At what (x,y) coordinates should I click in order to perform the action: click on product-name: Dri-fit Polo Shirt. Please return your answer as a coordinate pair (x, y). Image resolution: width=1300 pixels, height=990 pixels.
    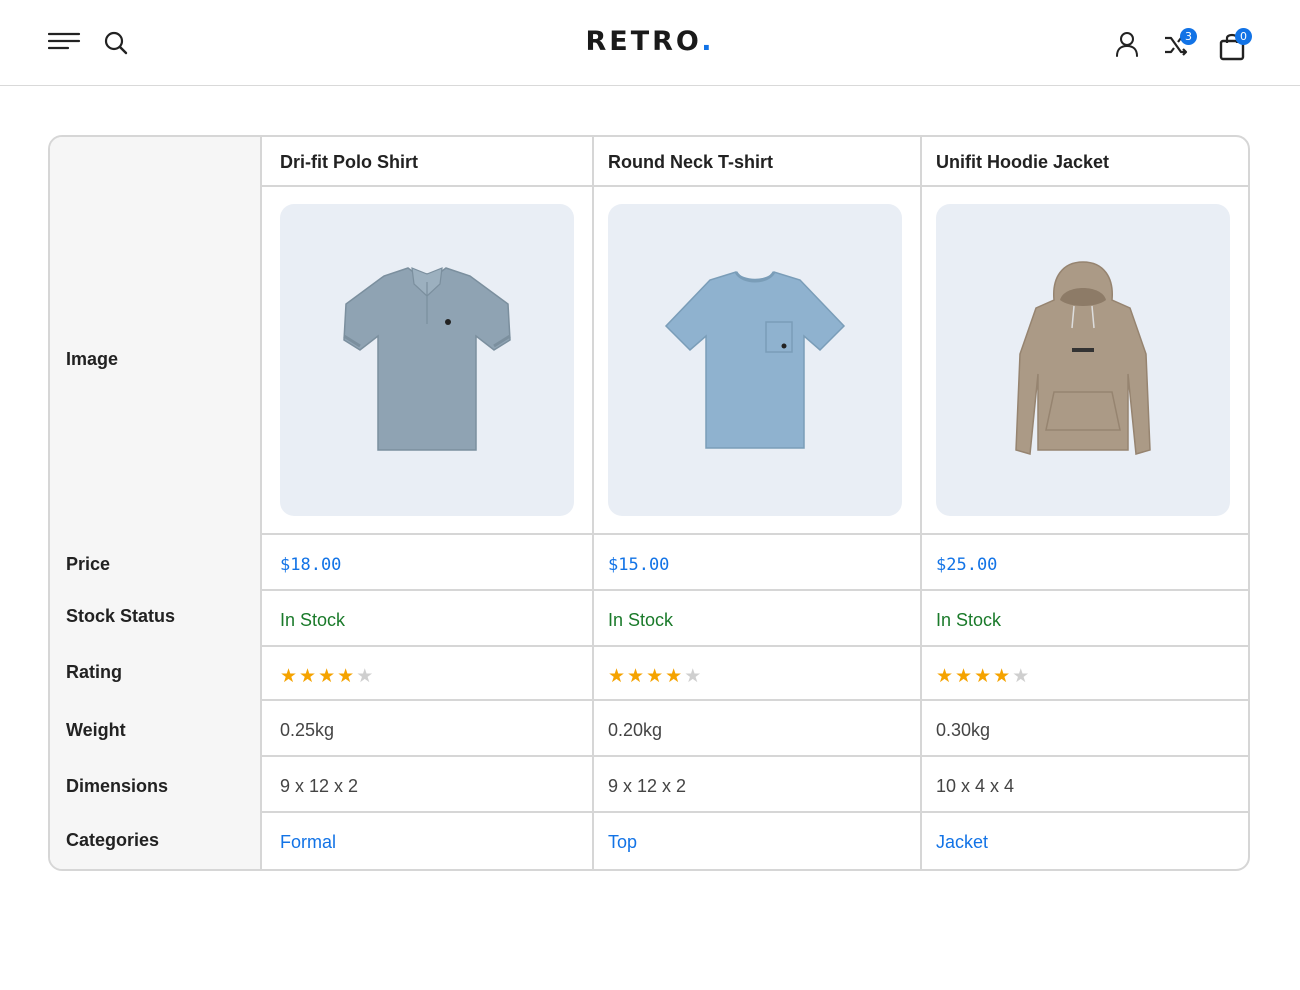
    Looking at the image, I should click on (349, 162).